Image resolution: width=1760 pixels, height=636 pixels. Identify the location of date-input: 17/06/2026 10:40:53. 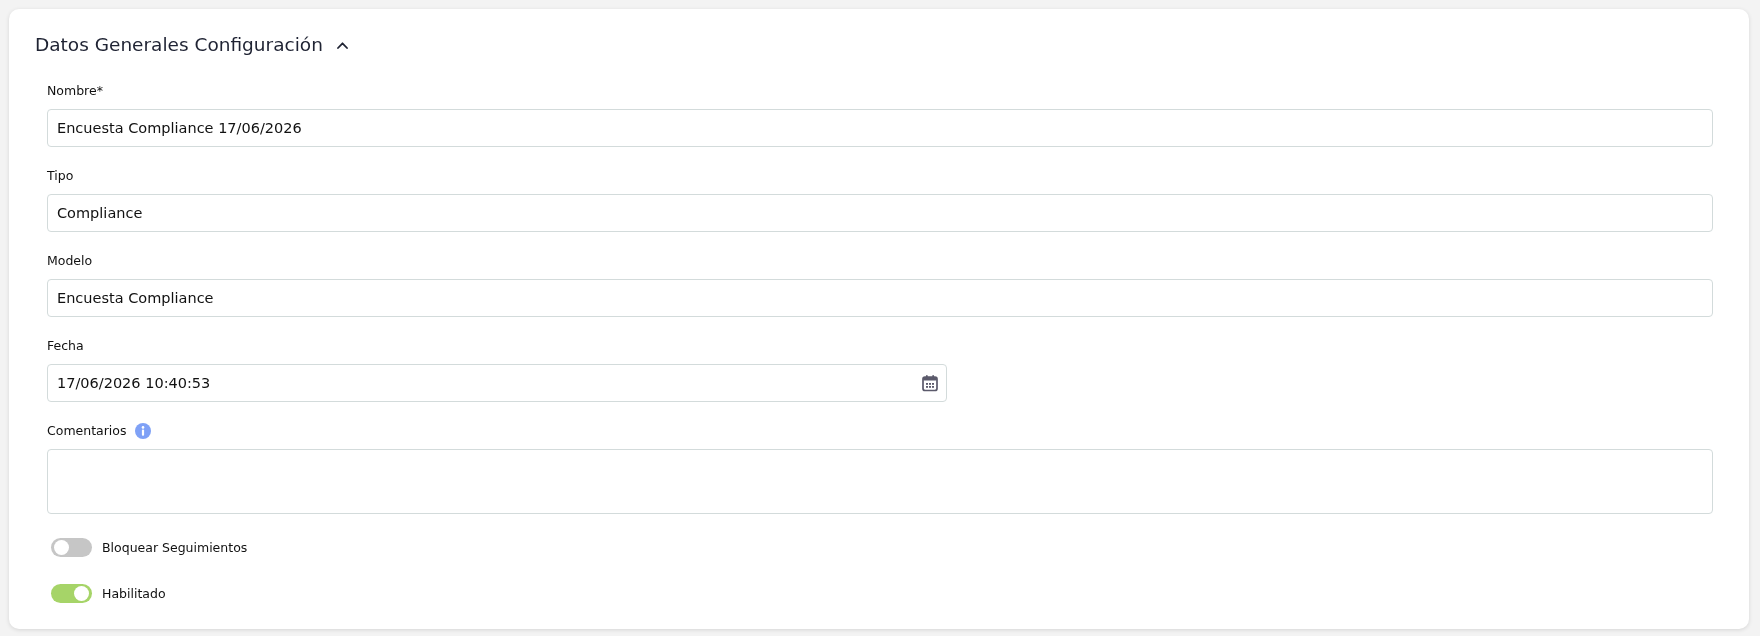
(497, 383).